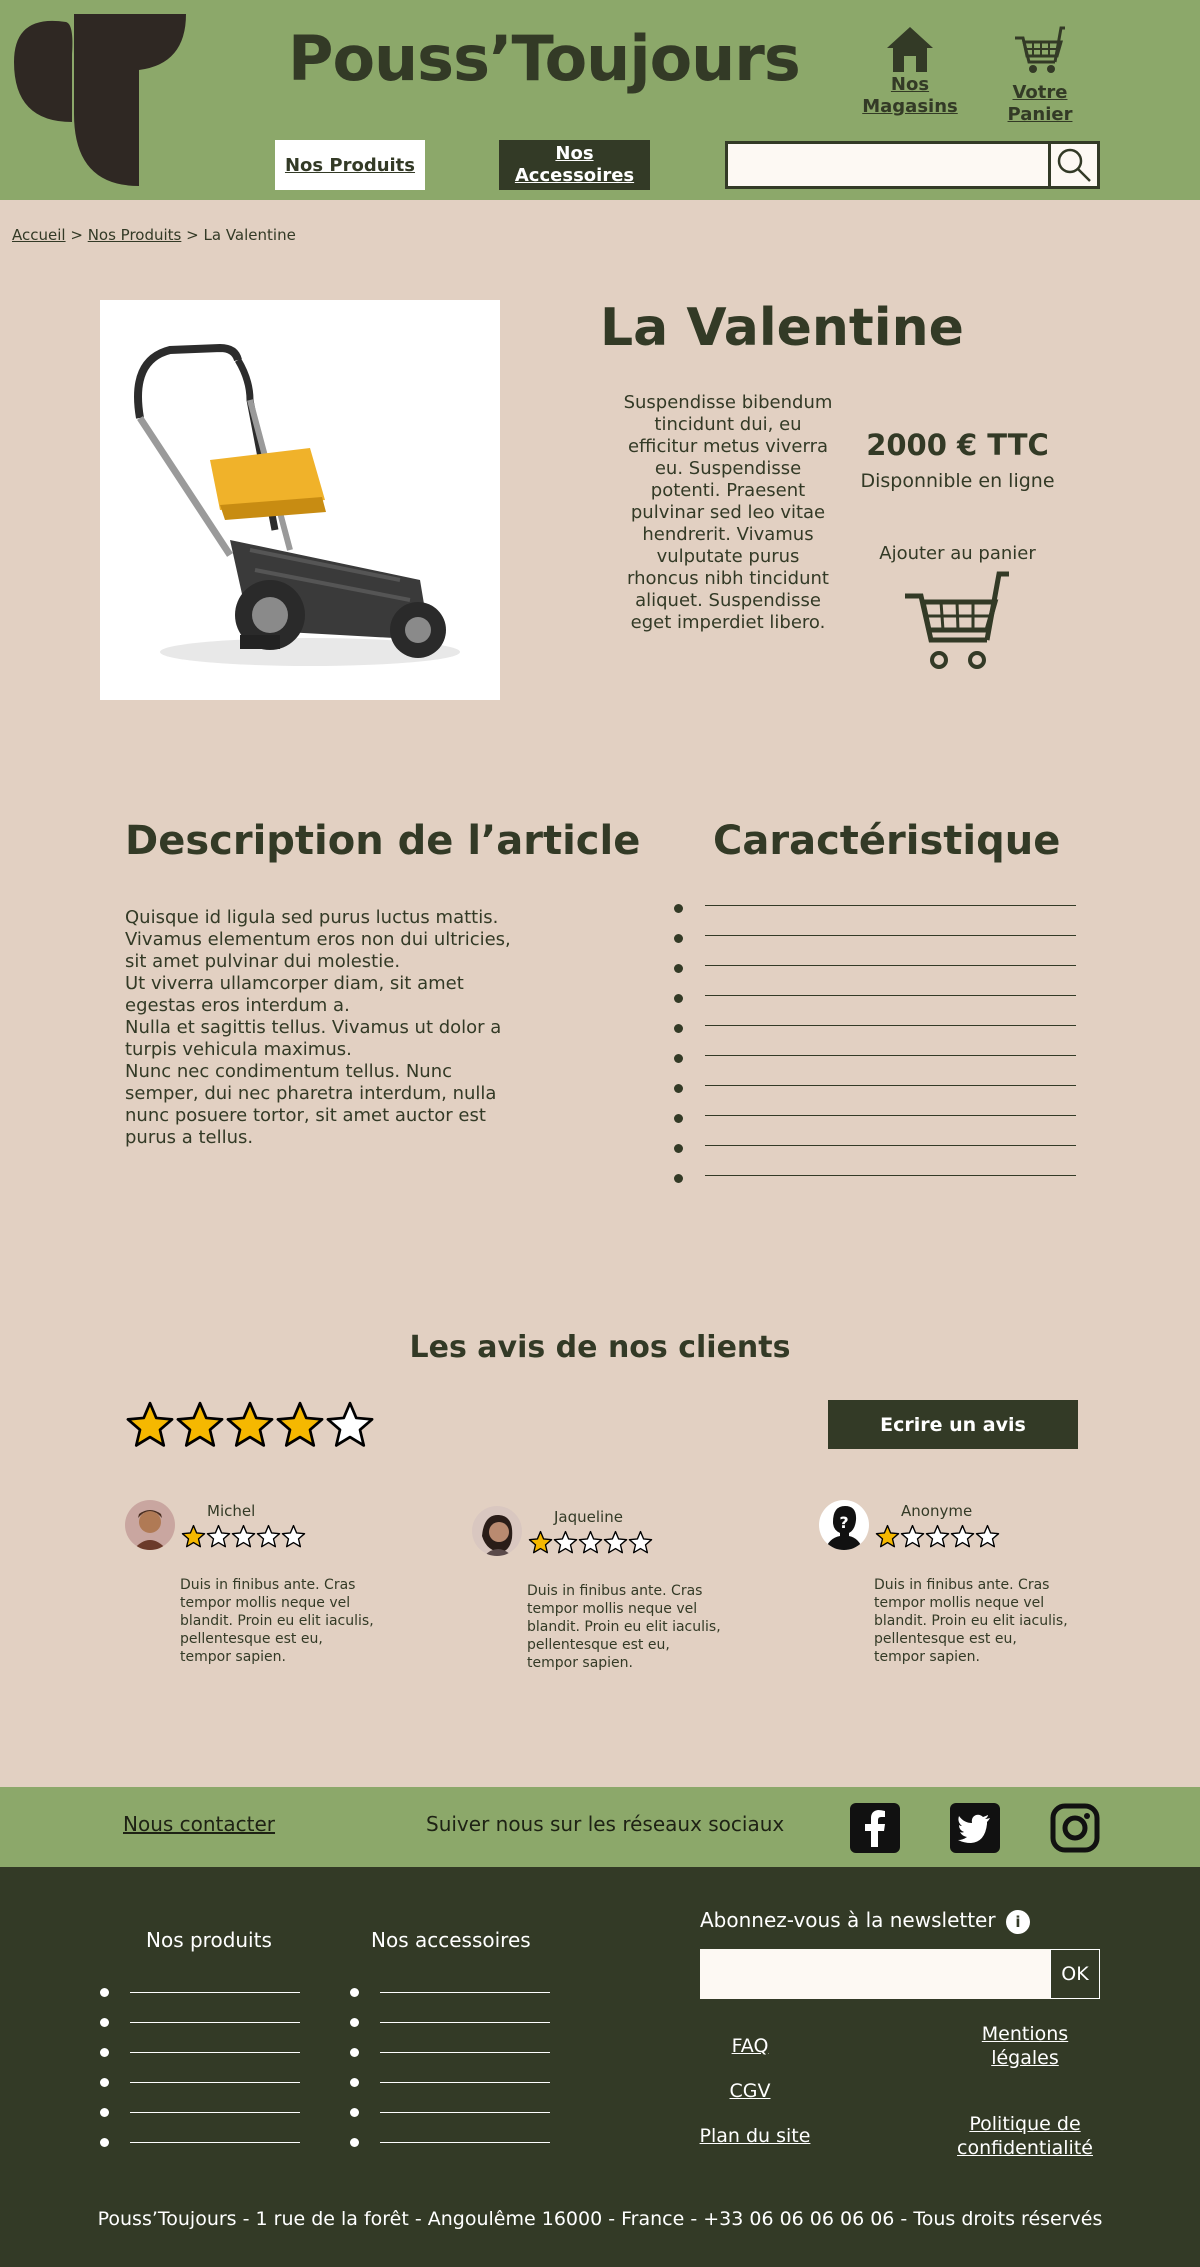  Describe the element at coordinates (590, 1544) in the screenshot. I see `review-rating-stars` at that location.